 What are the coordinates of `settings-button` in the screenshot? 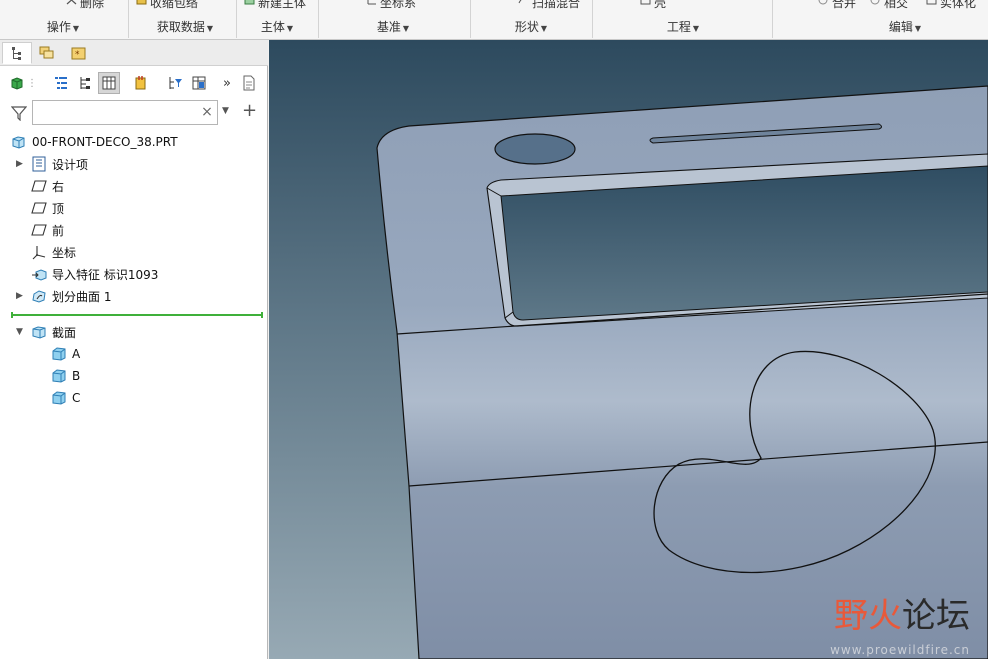 It's located at (141, 83).